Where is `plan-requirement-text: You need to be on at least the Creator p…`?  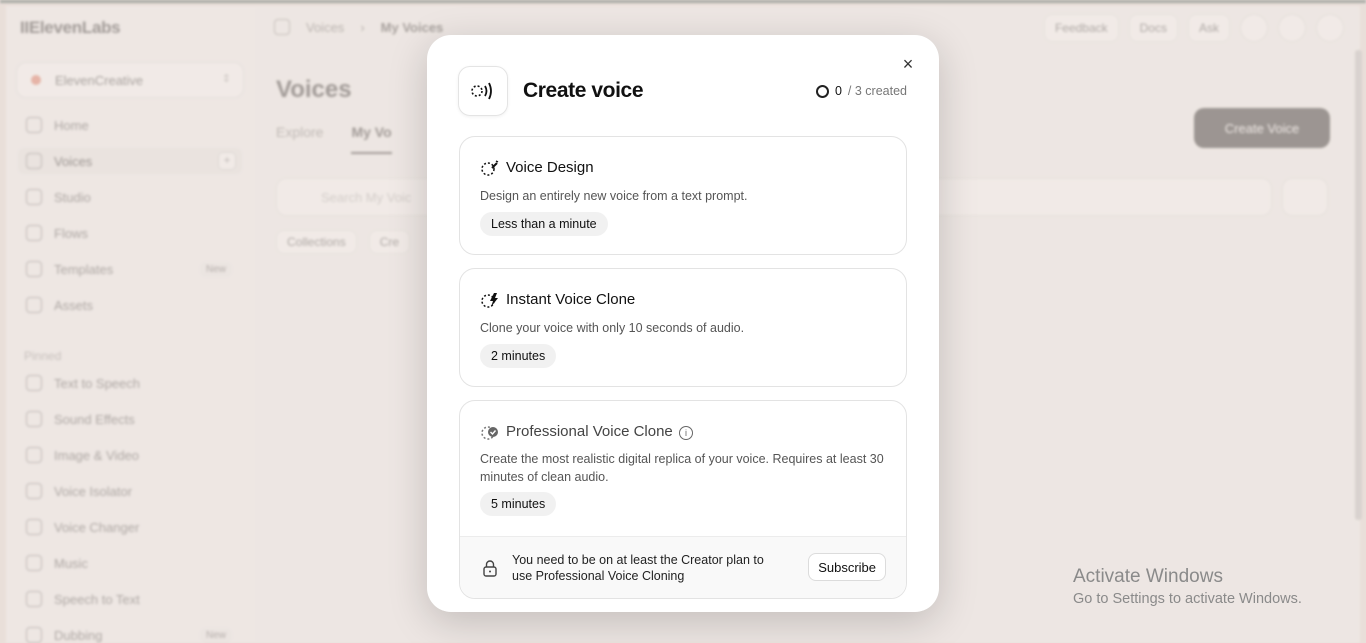
plan-requirement-text: You need to be on at least the Creator p… is located at coordinates (638, 568).